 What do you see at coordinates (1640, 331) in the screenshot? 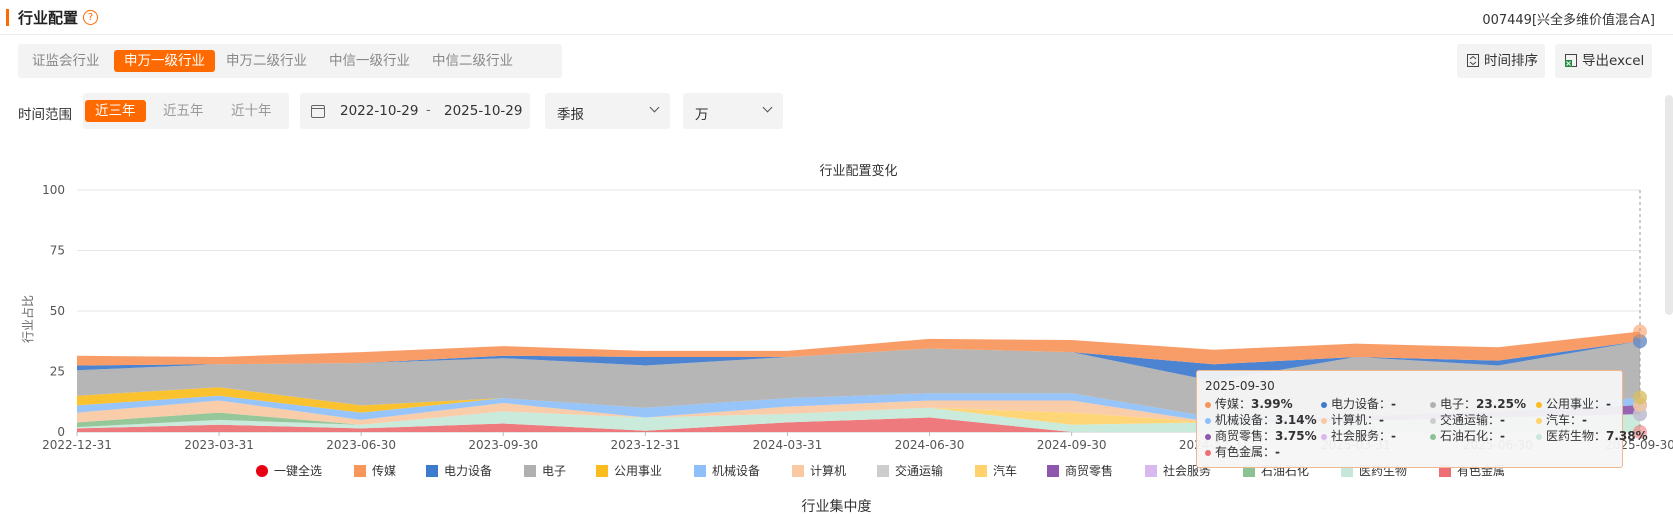
I see `hover-marker-传媒` at bounding box center [1640, 331].